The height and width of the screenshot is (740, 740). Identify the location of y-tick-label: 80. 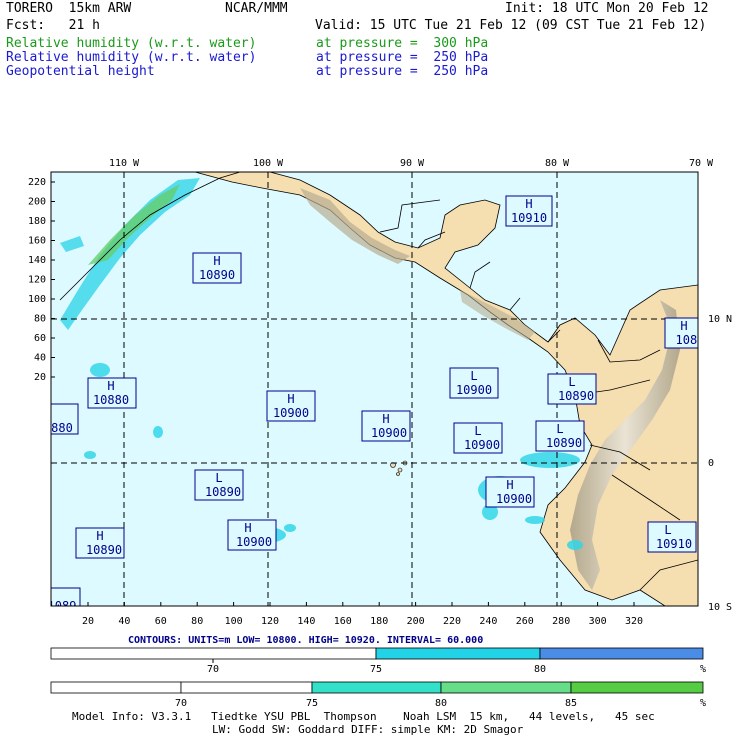
(40, 319).